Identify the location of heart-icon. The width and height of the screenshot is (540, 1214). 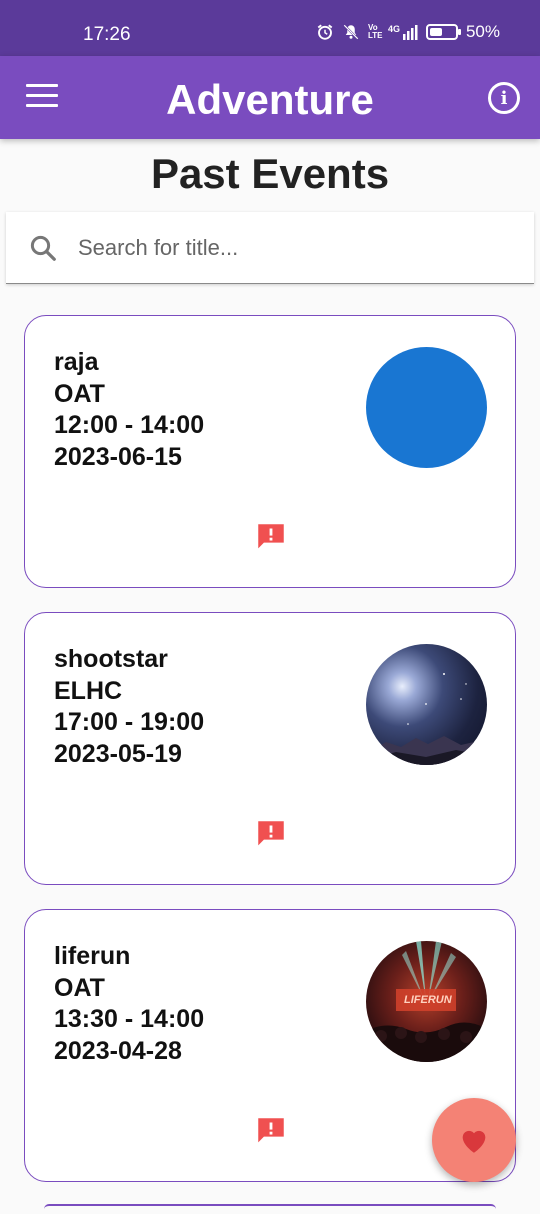
(474, 1141).